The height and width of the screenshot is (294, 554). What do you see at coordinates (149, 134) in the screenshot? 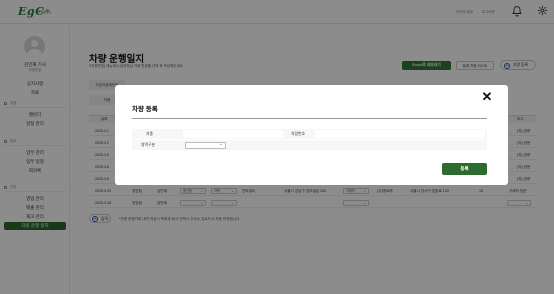
I see `car-type-label: 차종` at bounding box center [149, 134].